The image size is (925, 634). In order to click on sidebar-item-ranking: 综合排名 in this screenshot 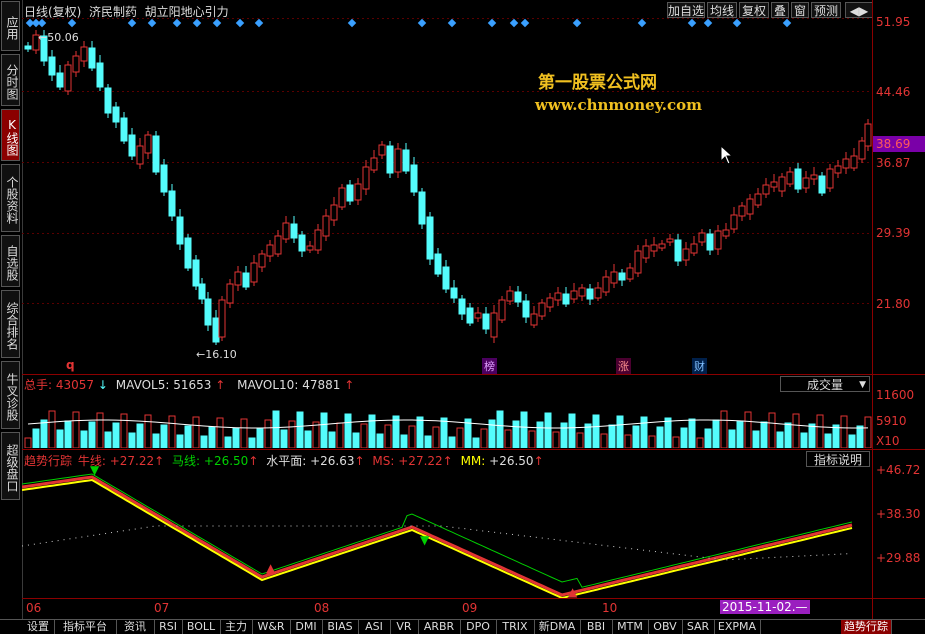, I will do `click(10, 324)`.